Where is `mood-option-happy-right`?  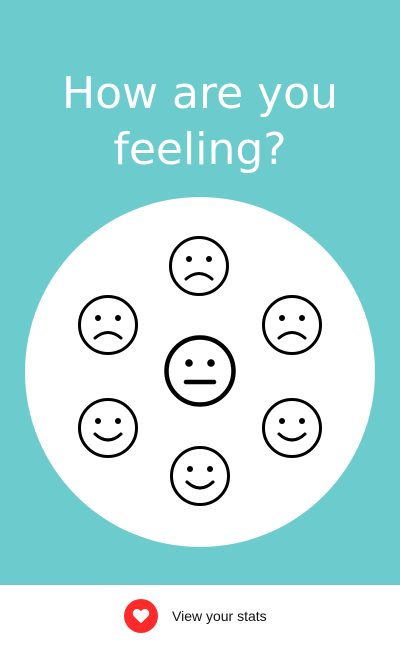 mood-option-happy-right is located at coordinates (292, 428).